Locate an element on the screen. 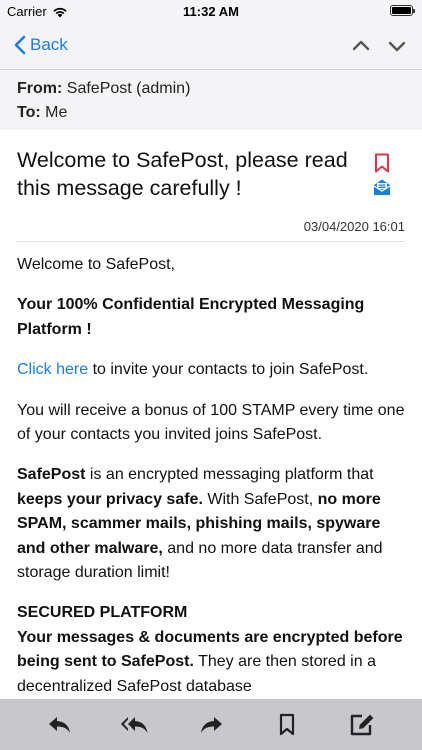  reply-all-icon is located at coordinates (134, 724).